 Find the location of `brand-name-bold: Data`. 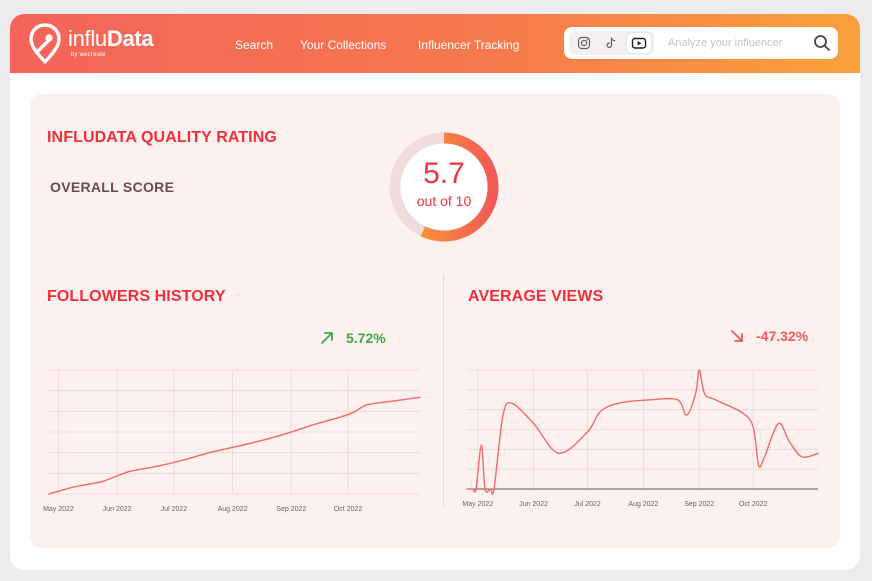

brand-name-bold: Data is located at coordinates (130, 38).